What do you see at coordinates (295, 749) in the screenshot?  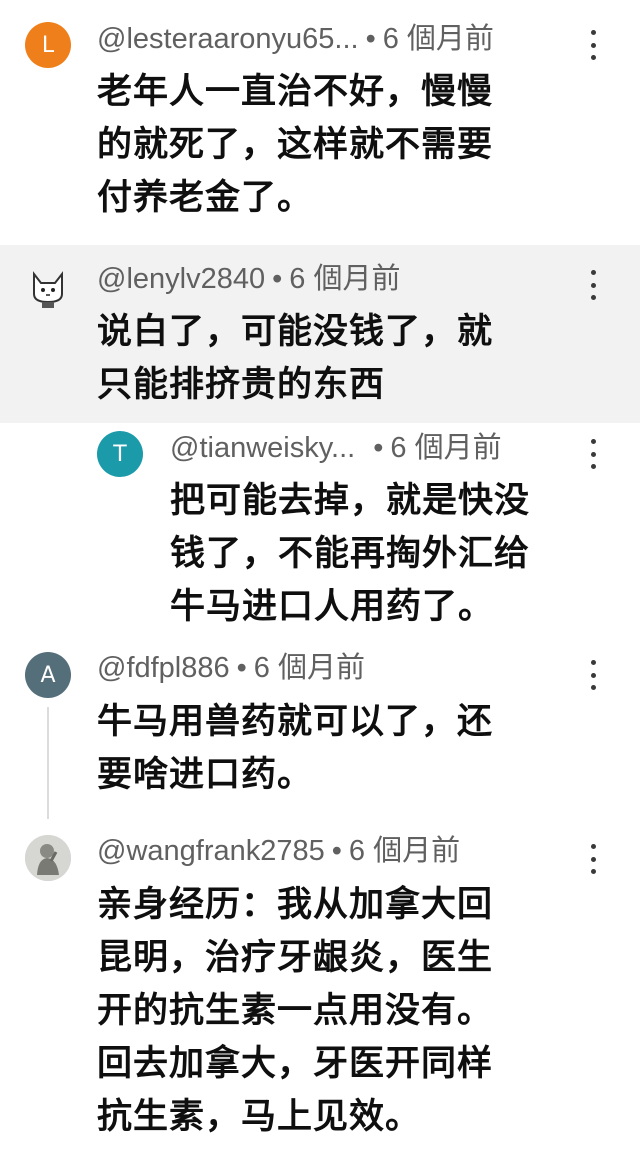 I see `comment-text: 牛马用兽药就可以了，还 要啥进口药。` at bounding box center [295, 749].